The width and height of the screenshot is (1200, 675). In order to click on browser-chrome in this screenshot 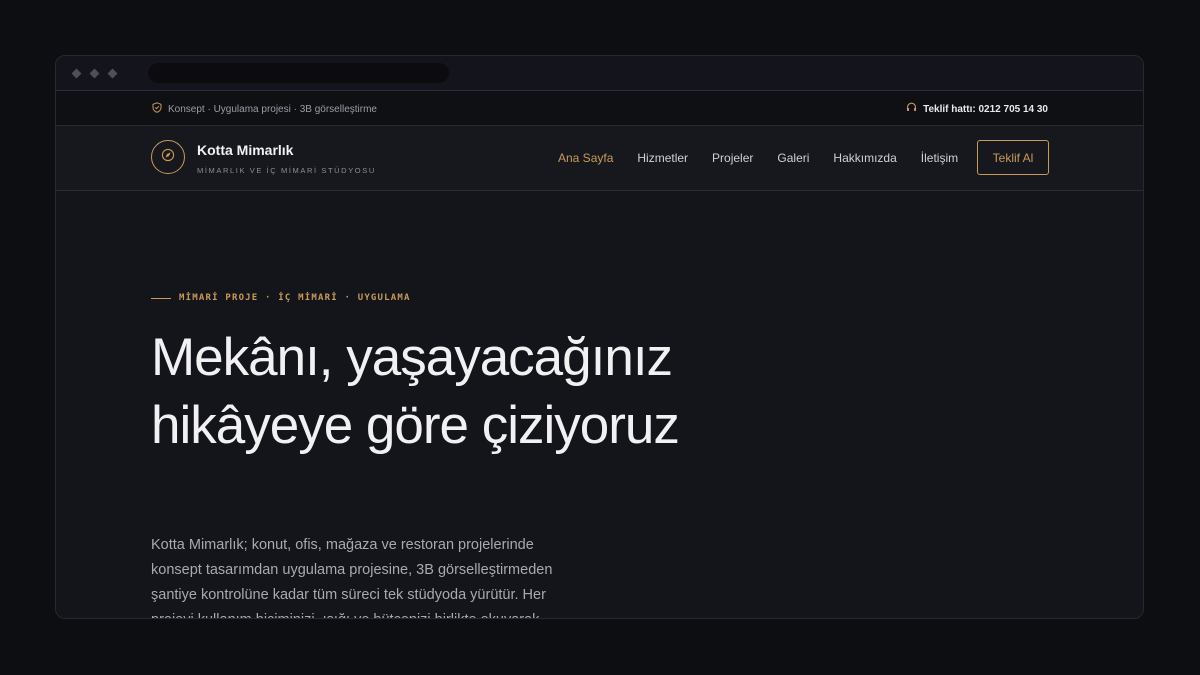, I will do `click(599, 73)`.